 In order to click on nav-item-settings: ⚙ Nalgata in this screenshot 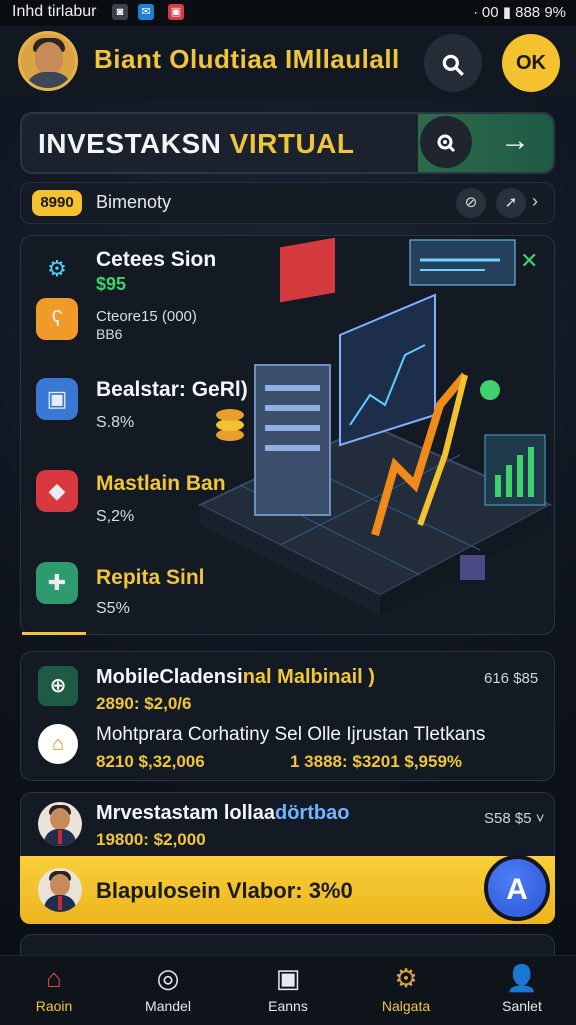, I will do `click(406, 987)`.